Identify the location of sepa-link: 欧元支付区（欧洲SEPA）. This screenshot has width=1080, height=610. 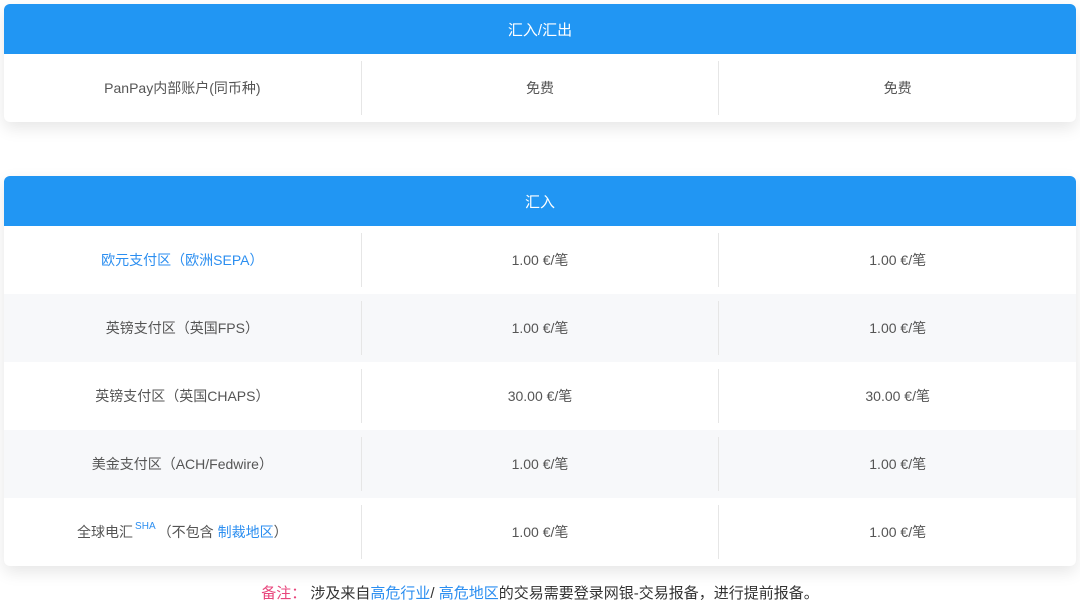
(182, 260).